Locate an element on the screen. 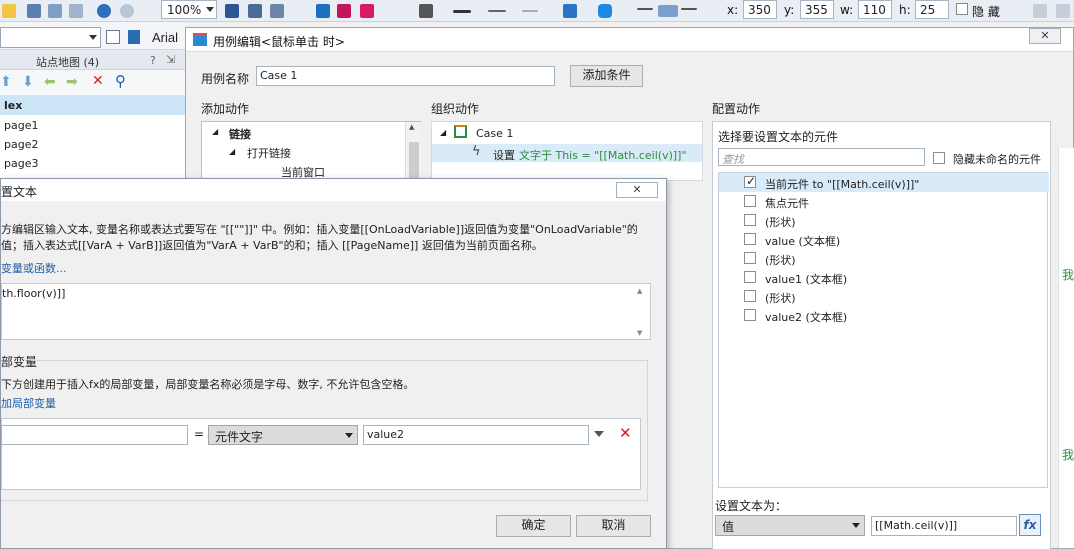 This screenshot has height=549, width=1074. style-icon is located at coordinates (1040, 11).